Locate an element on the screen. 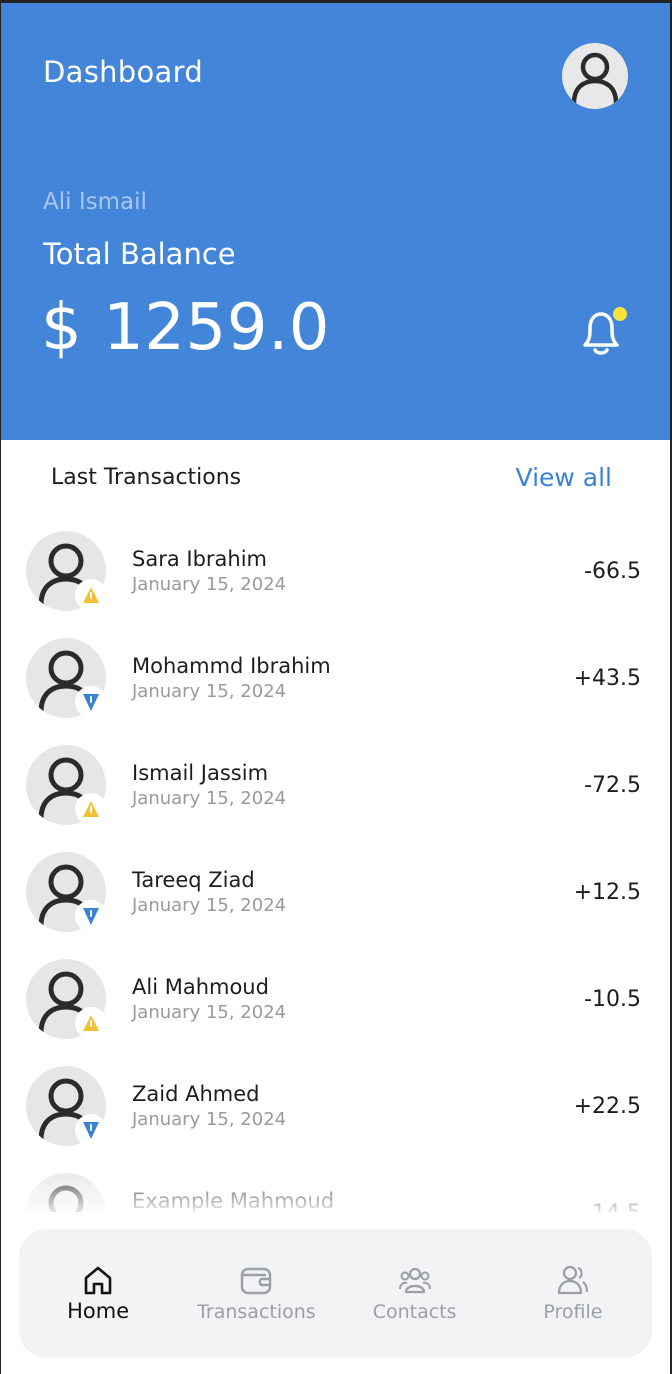 The image size is (672, 1374). transaction-amount: +22.5 is located at coordinates (607, 1106).